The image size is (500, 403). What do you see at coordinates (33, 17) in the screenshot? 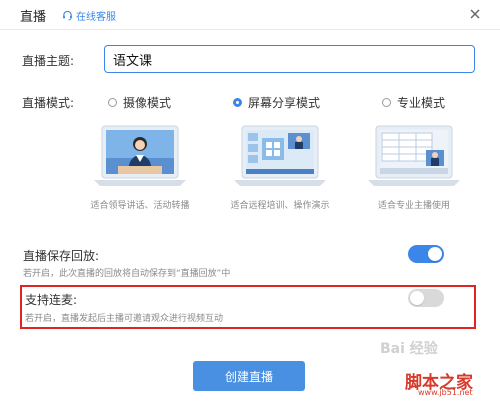
I see `dialog-title: 直播` at bounding box center [33, 17].